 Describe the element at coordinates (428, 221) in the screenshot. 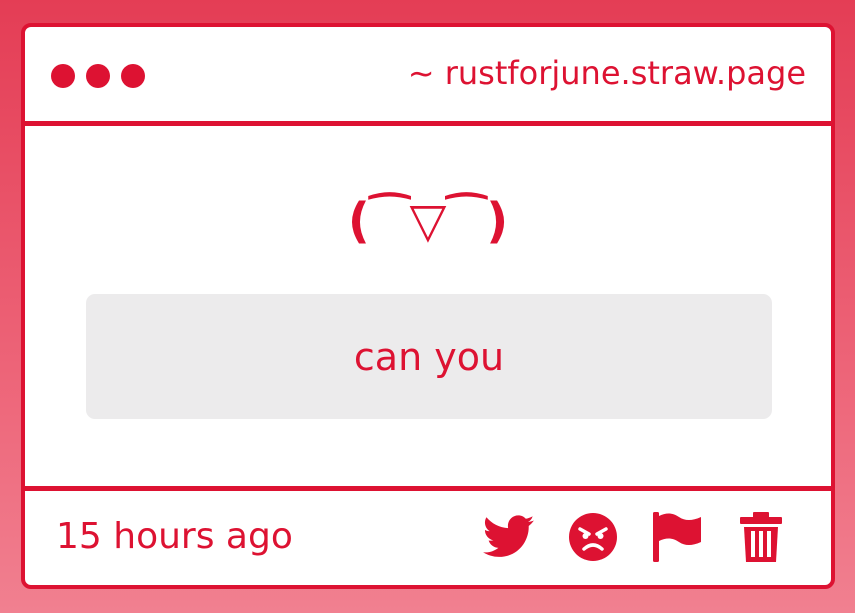

I see `emoticon: (⁀▽⁀)` at that location.